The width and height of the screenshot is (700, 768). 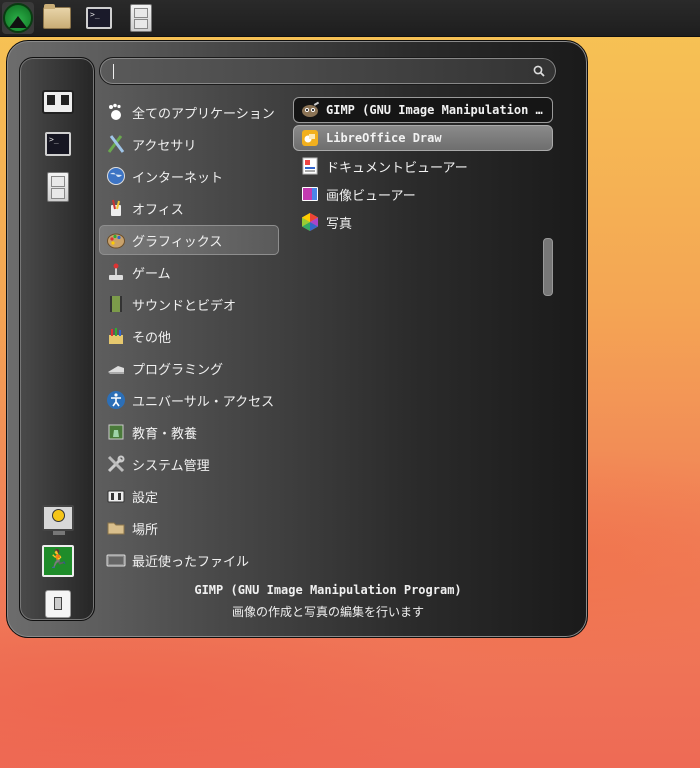 I want to click on category-games: ゲーム, so click(x=189, y=272).